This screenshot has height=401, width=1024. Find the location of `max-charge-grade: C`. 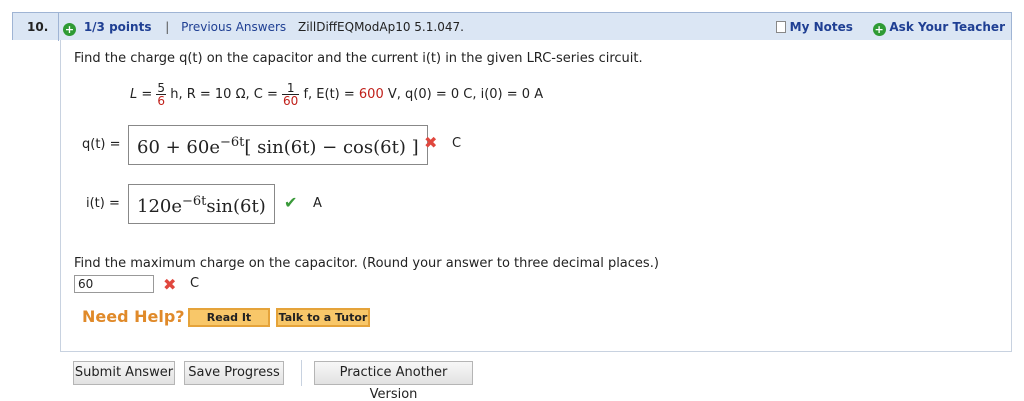

max-charge-grade: C is located at coordinates (195, 283).